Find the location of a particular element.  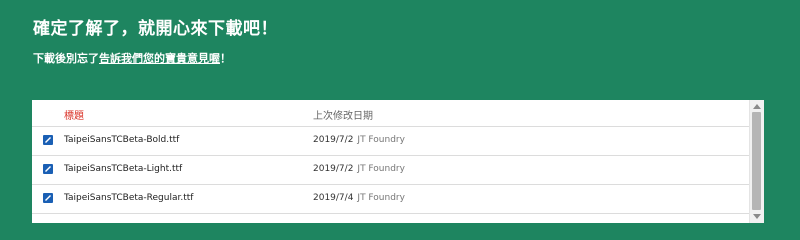

feedback-notice: 下載後別忘了告訴我們您的寶貴意見喔！ is located at coordinates (132, 58).